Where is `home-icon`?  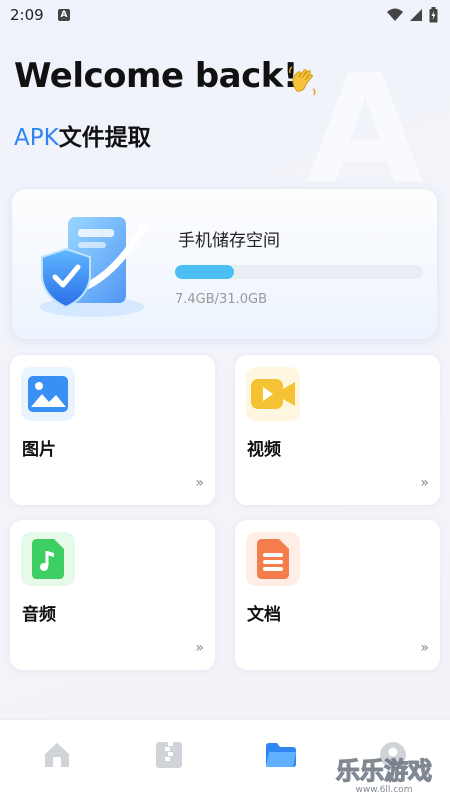
home-icon is located at coordinates (57, 755).